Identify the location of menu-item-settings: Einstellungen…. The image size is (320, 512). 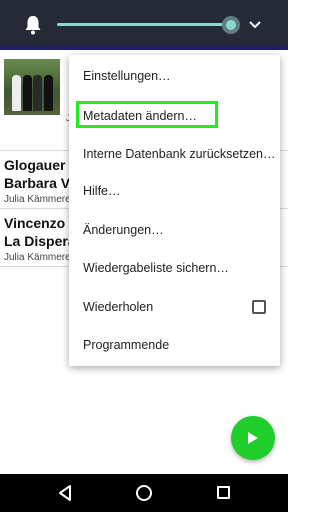
(174, 76).